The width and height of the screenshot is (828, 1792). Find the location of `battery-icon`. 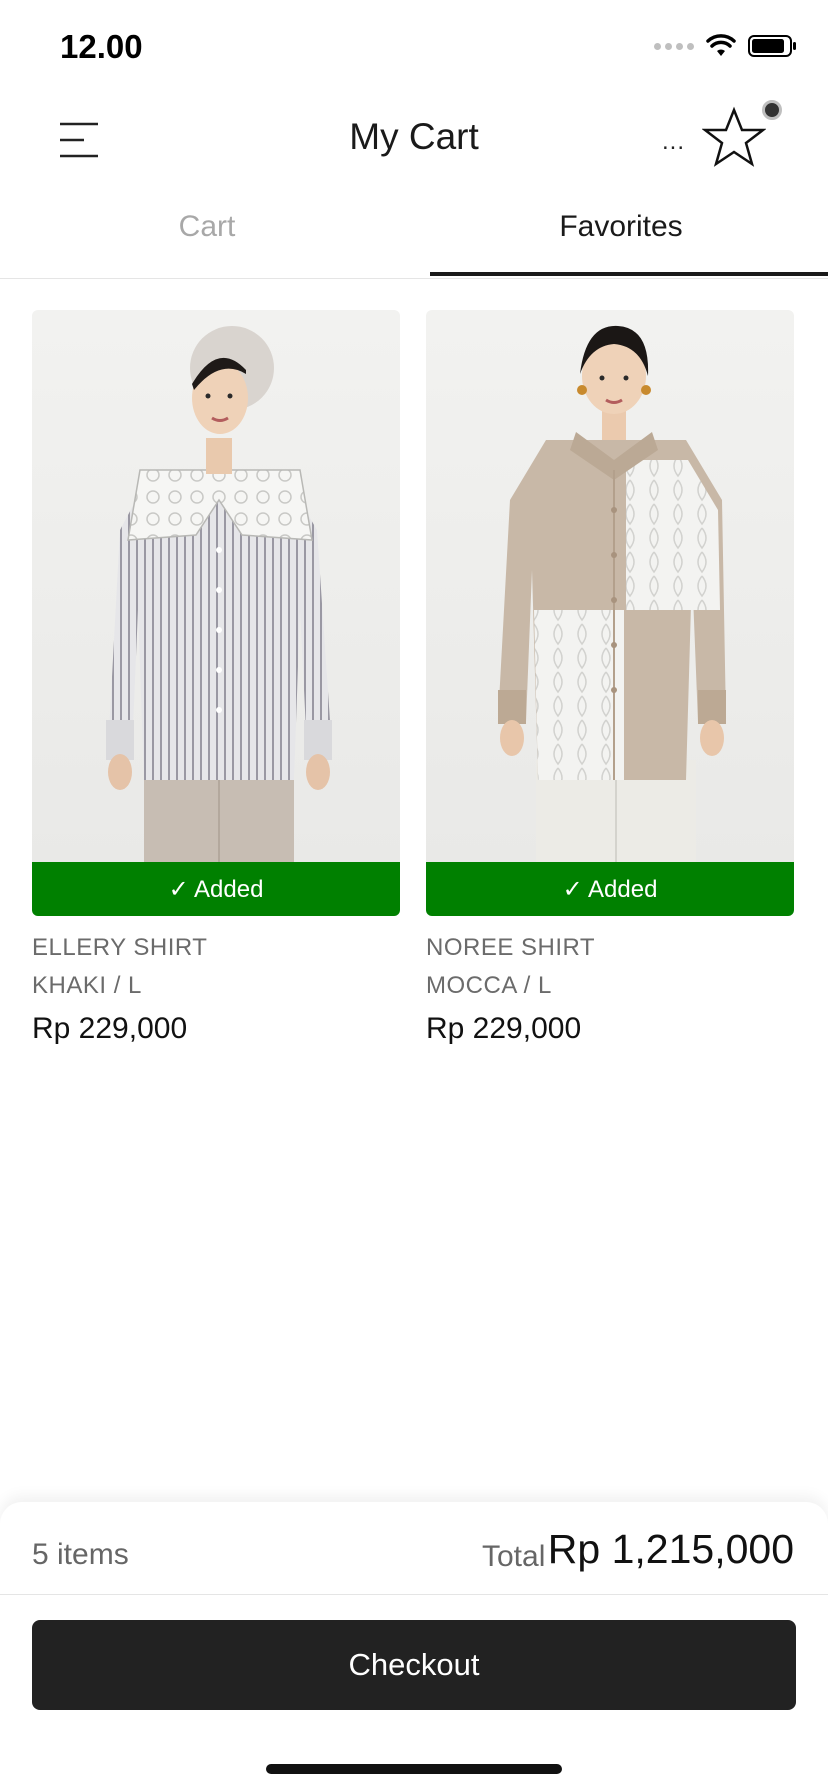

battery-icon is located at coordinates (772, 46).